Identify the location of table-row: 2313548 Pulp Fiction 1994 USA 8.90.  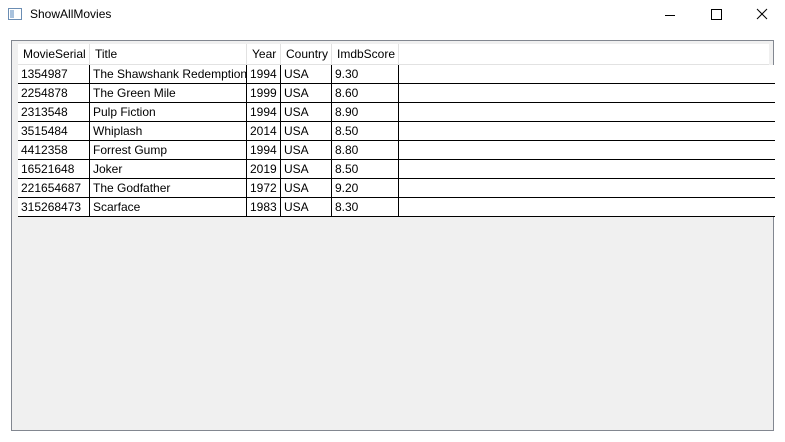
(396, 112).